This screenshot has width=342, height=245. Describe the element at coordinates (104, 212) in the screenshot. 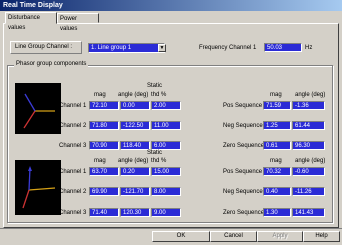

I see `channel-mag: 71.40` at that location.